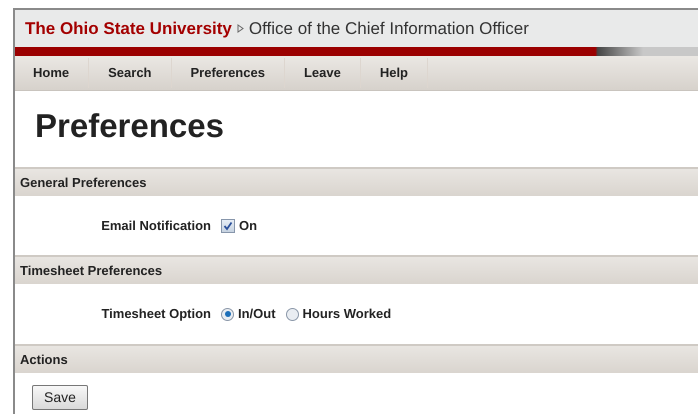 Image resolution: width=698 pixels, height=414 pixels. What do you see at coordinates (347, 314) in the screenshot?
I see `option-label: Hours Worked` at bounding box center [347, 314].